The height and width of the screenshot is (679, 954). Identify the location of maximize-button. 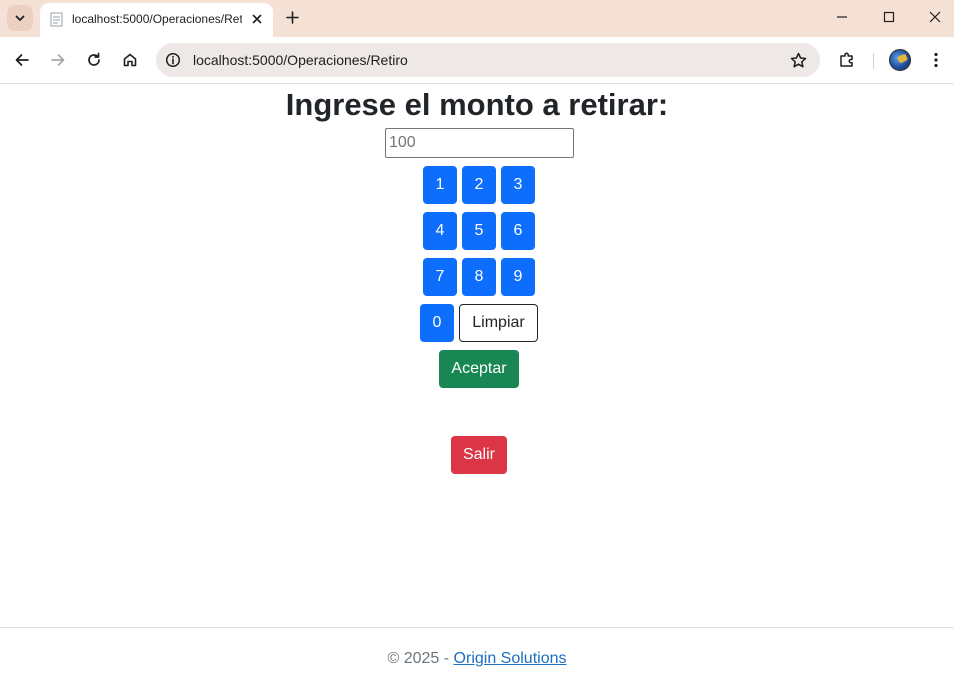
(889, 17).